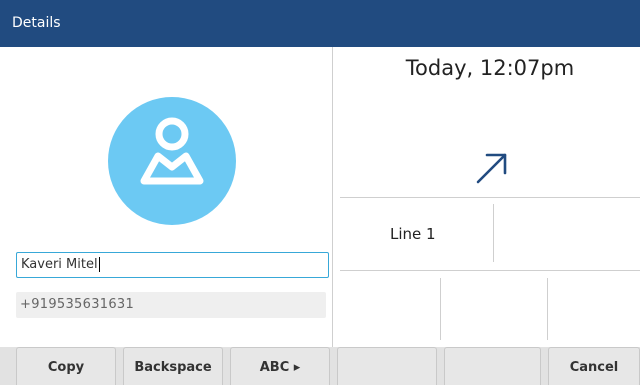 The height and width of the screenshot is (388, 640). I want to click on call-datetime: Today, 12:07pm, so click(490, 68).